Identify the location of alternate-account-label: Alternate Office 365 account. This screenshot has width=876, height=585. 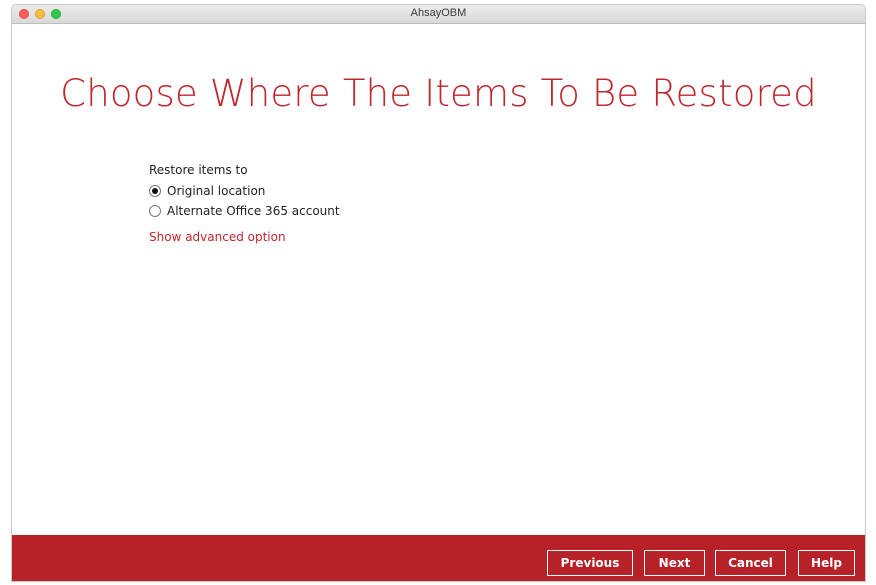
(253, 211).